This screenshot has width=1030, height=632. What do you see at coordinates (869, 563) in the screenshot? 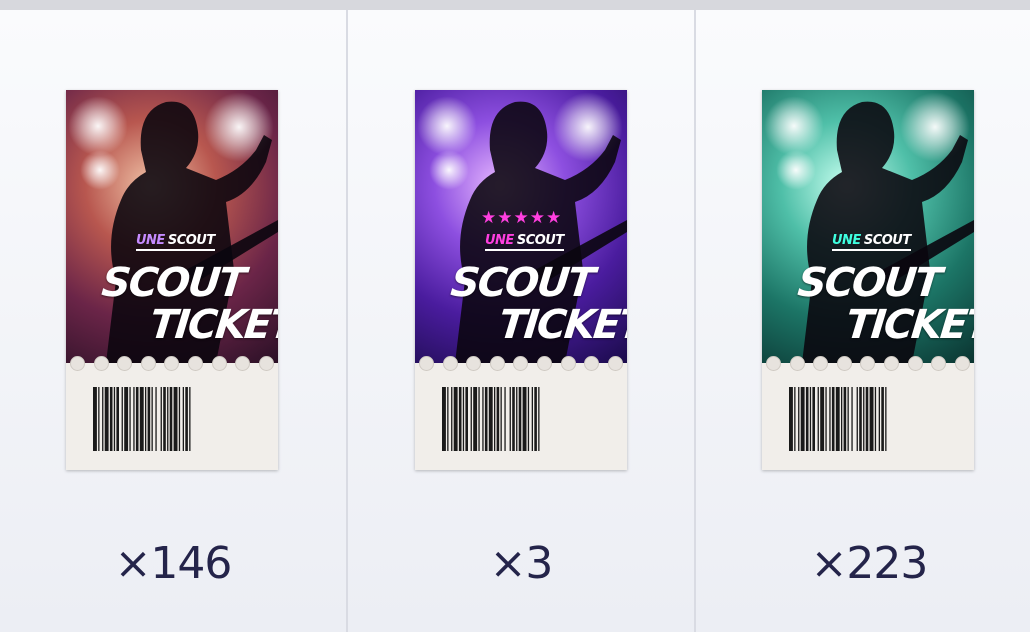
I see `ticket-count: ×223` at bounding box center [869, 563].